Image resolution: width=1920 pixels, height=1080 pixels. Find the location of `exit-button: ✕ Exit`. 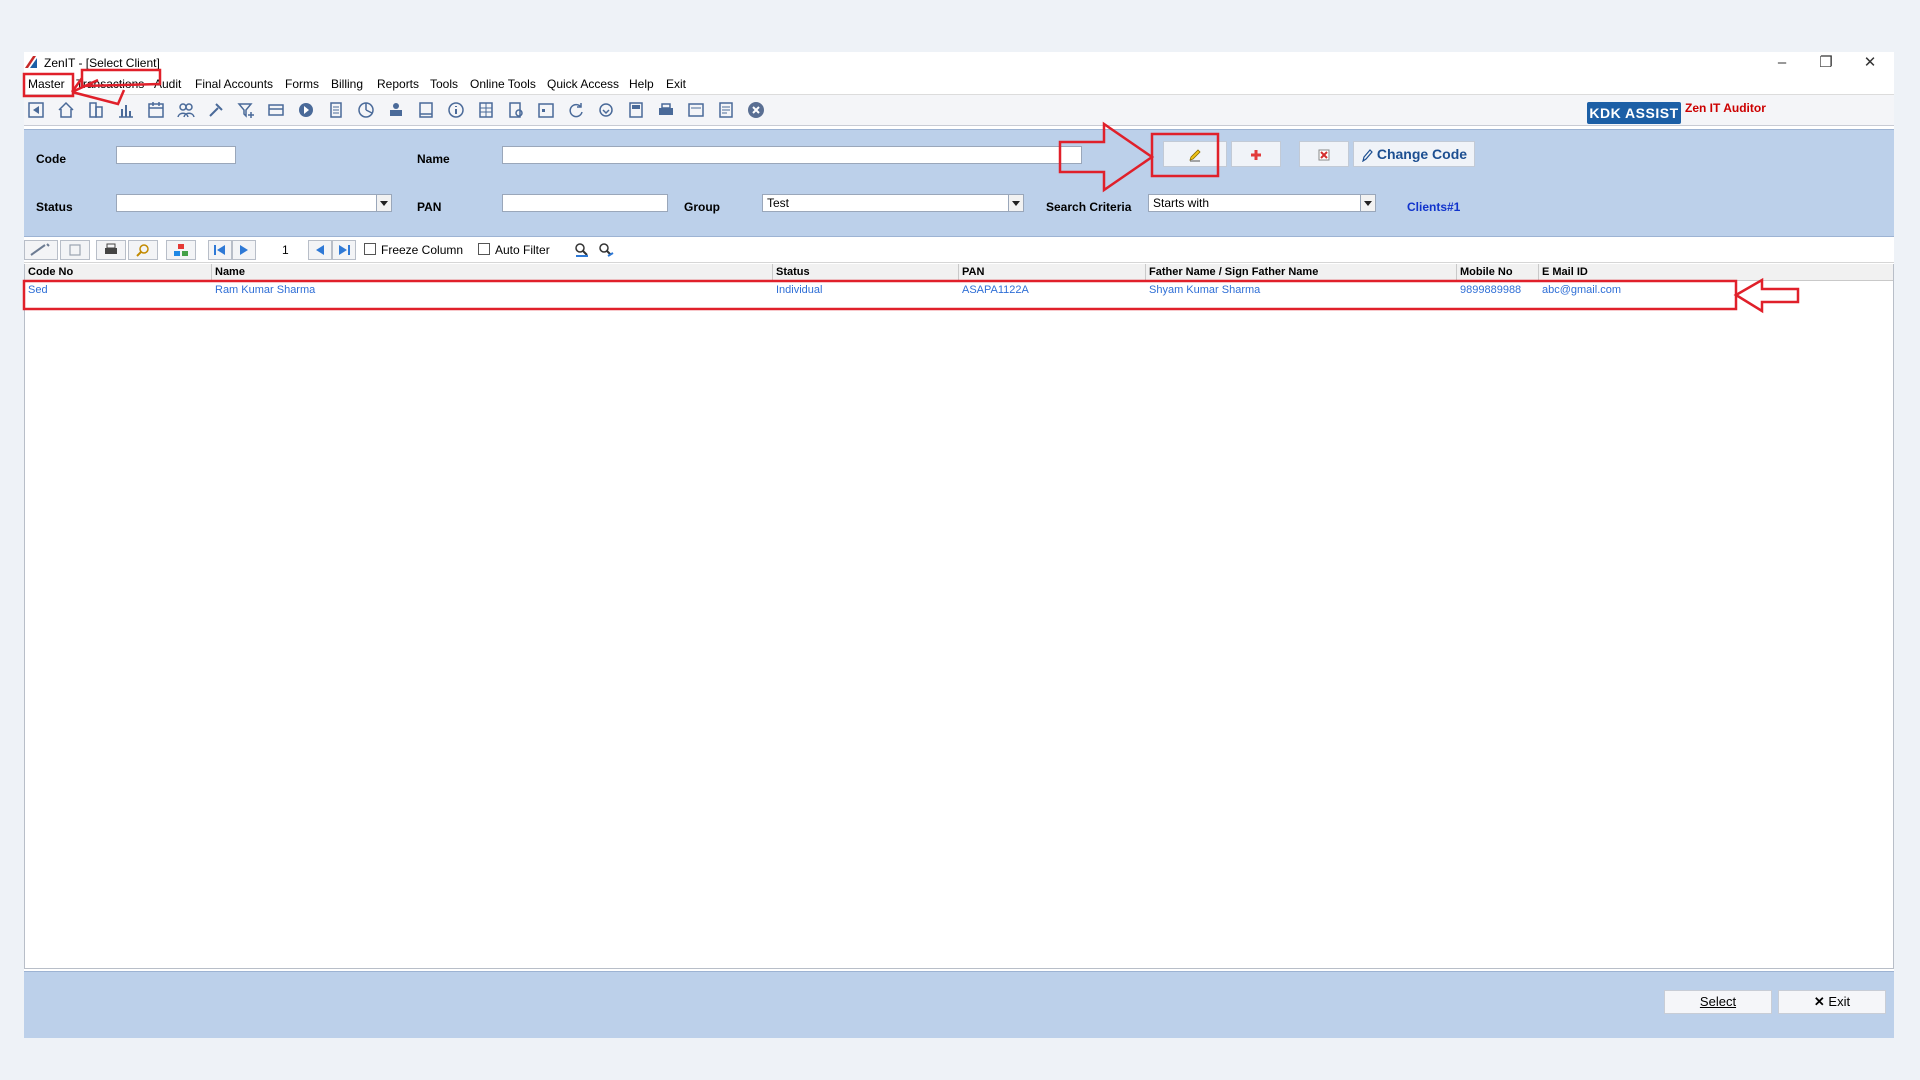

exit-button: ✕ Exit is located at coordinates (1832, 1002).